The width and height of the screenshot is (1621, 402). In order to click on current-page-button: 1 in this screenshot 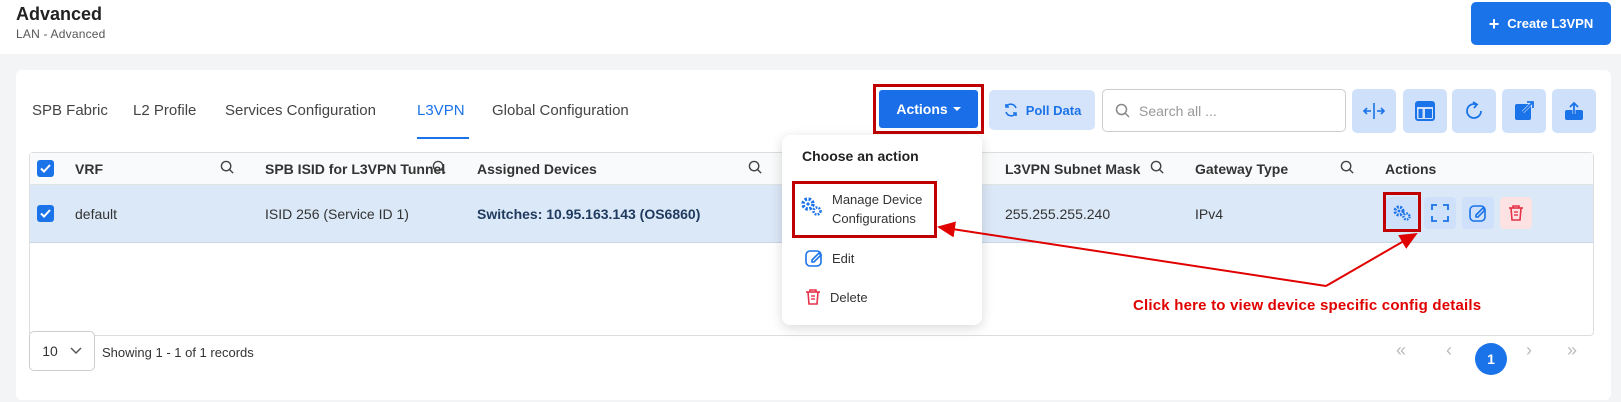, I will do `click(1491, 359)`.